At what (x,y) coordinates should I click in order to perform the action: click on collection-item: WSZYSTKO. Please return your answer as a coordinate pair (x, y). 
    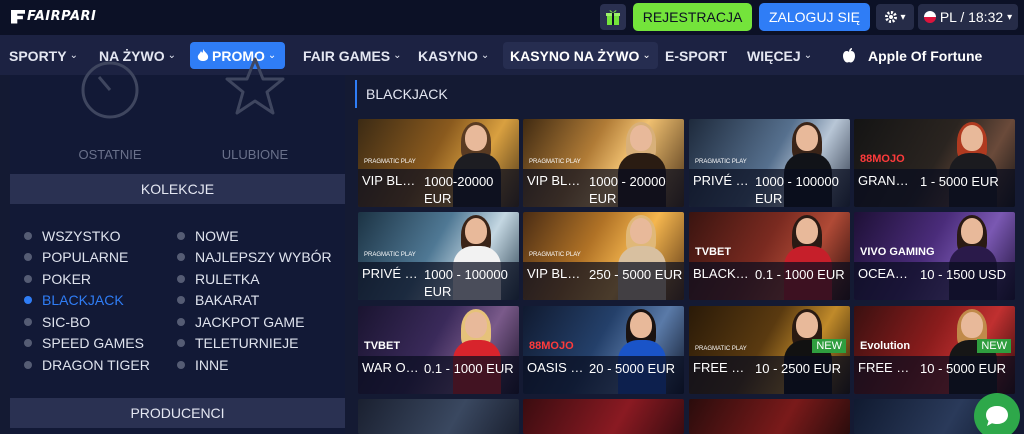
    Looking at the image, I should click on (87, 236).